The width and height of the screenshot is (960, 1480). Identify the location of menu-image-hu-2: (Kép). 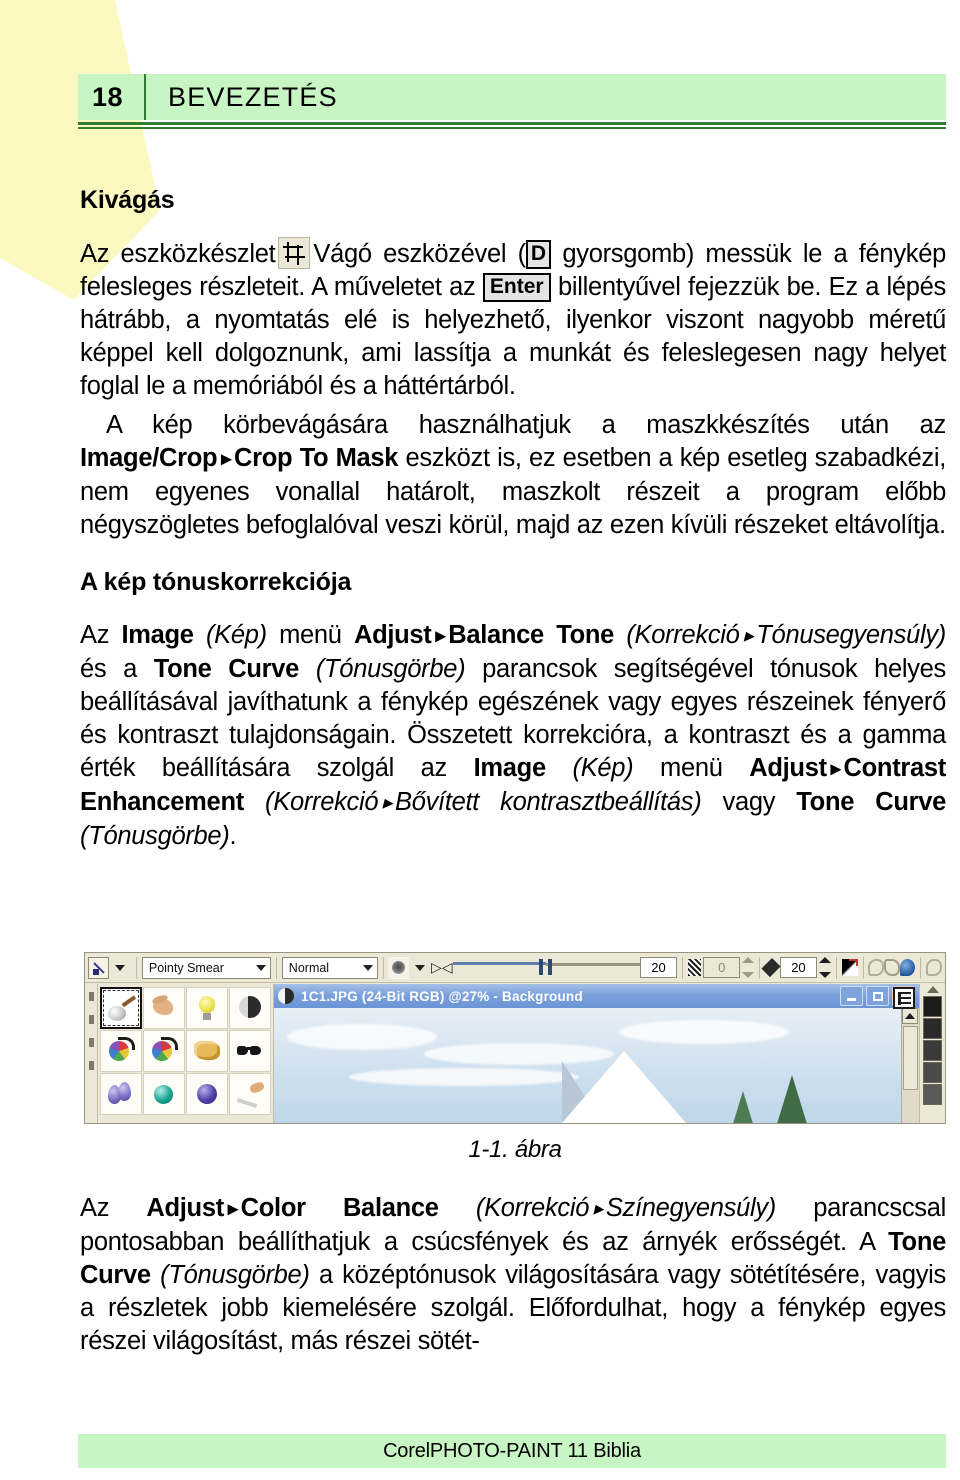
(603, 768).